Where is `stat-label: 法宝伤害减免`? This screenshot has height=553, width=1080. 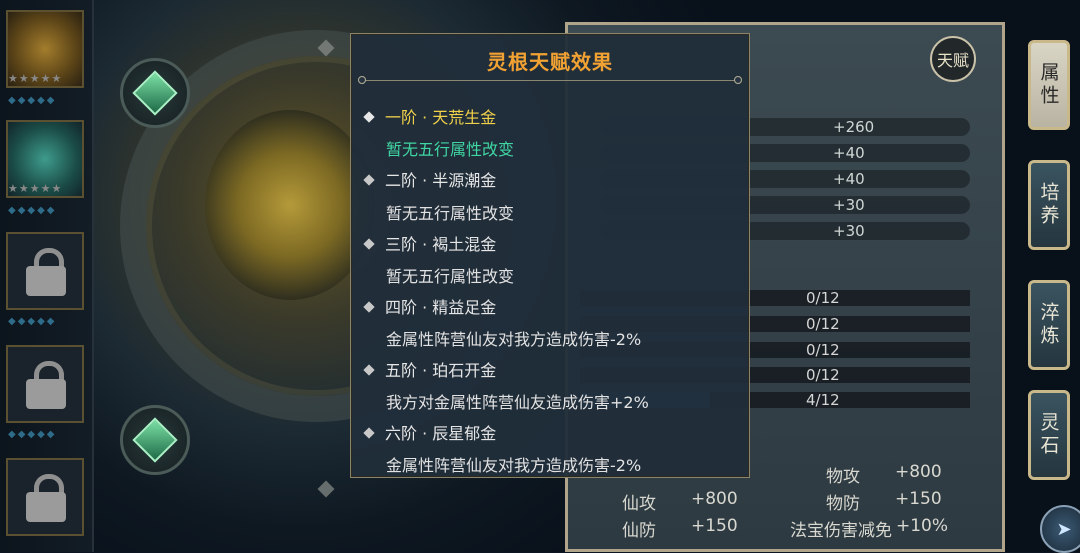 stat-label: 法宝伤害减免 is located at coordinates (841, 531).